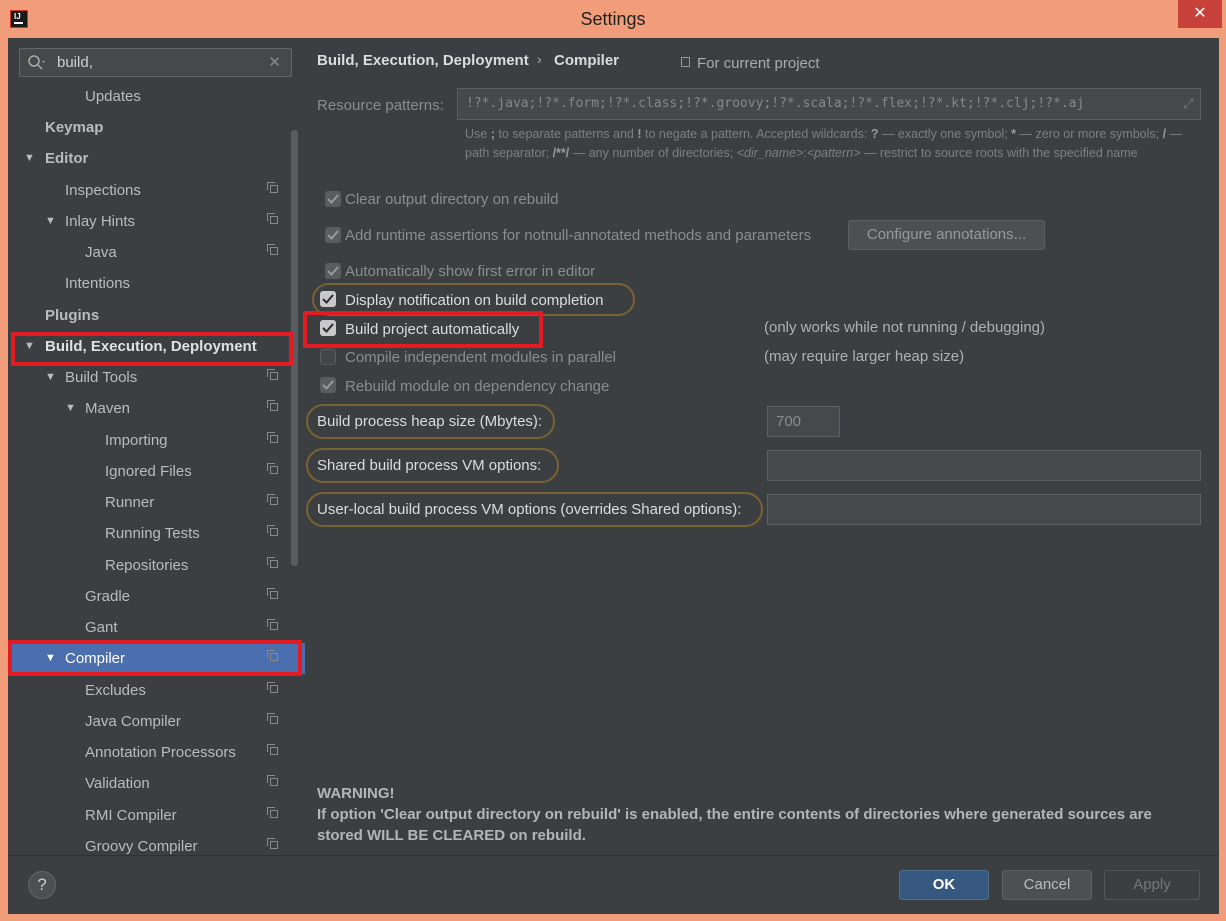  Describe the element at coordinates (803, 421) in the screenshot. I see `heap-size-input: 700` at that location.